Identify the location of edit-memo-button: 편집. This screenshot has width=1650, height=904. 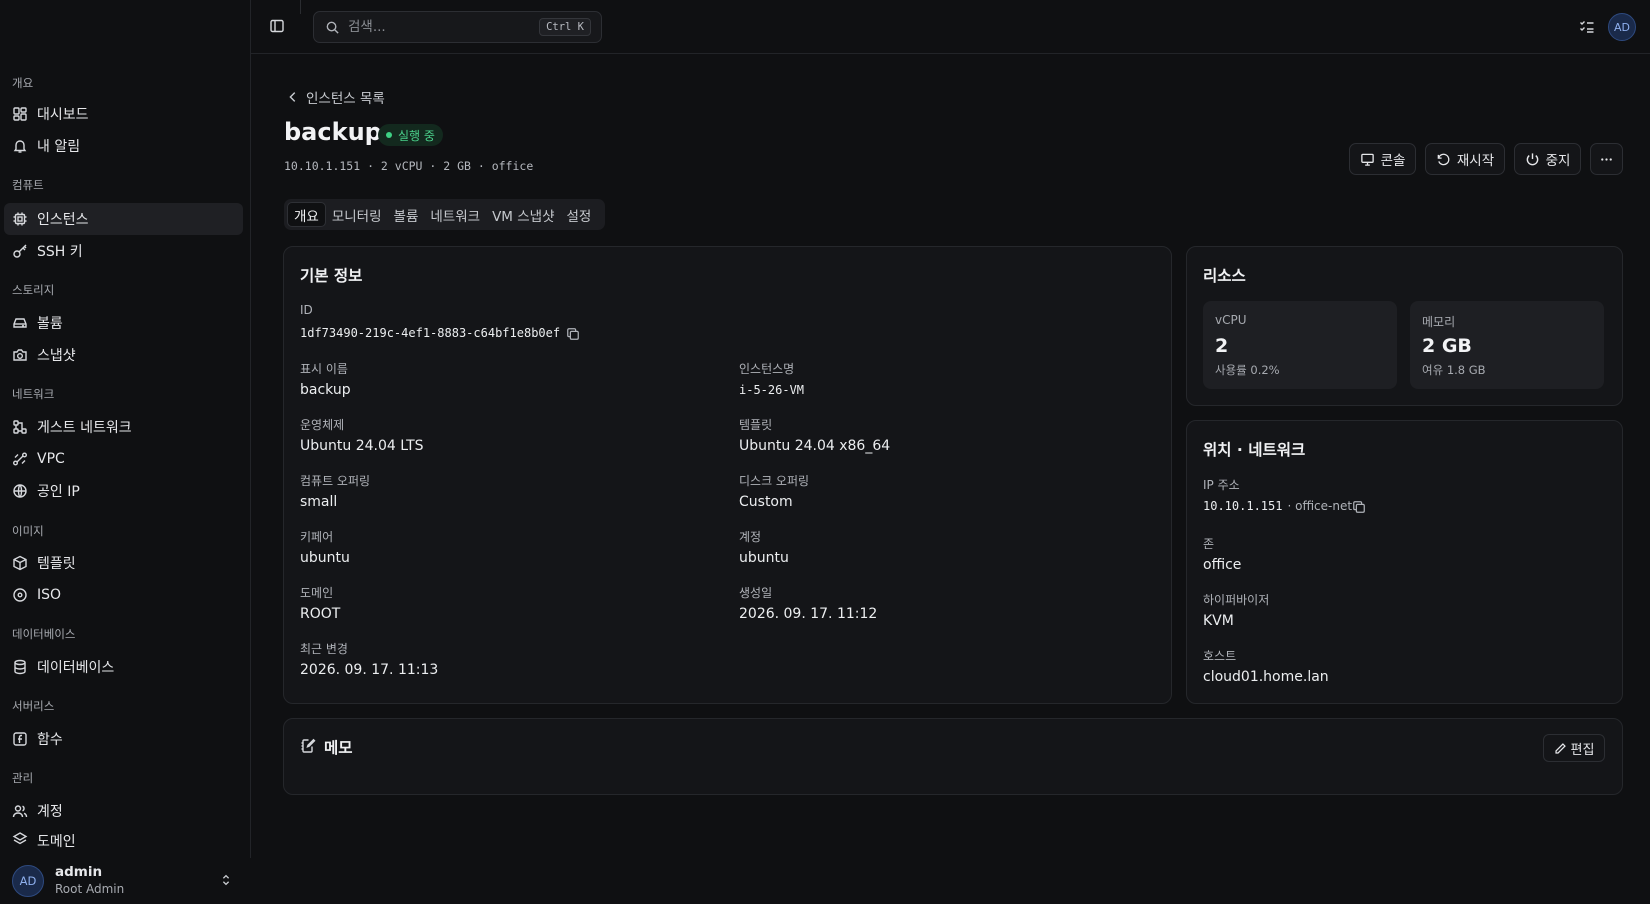
(1574, 748).